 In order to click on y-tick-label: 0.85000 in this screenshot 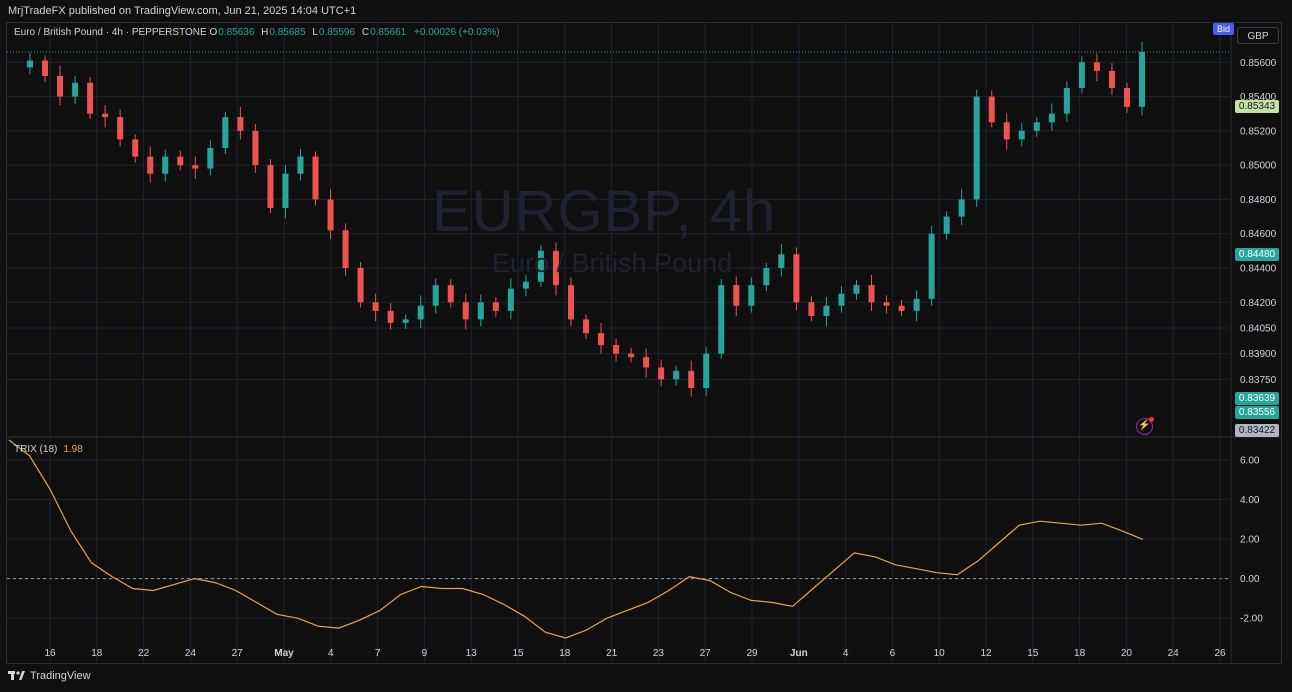, I will do `click(1258, 166)`.